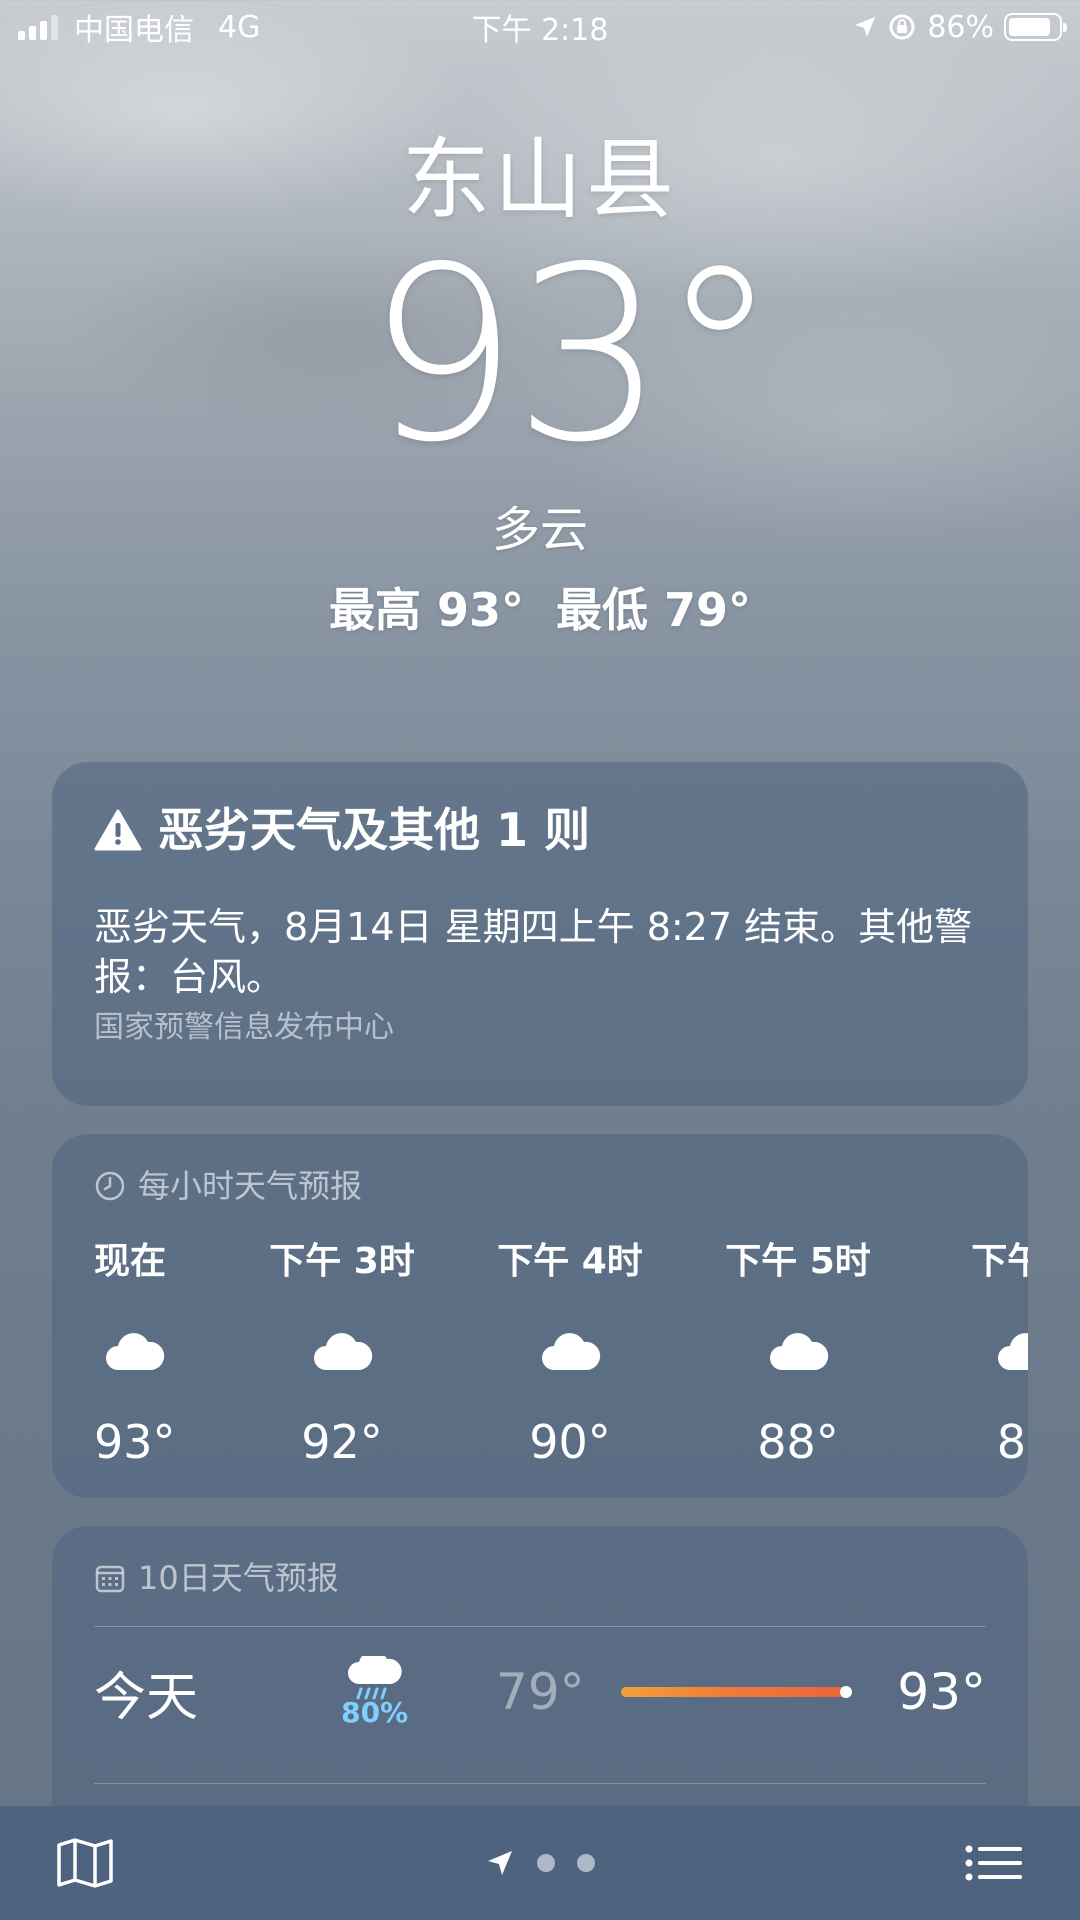  I want to click on status-bar-left: 中国电信 4G, so click(139, 27).